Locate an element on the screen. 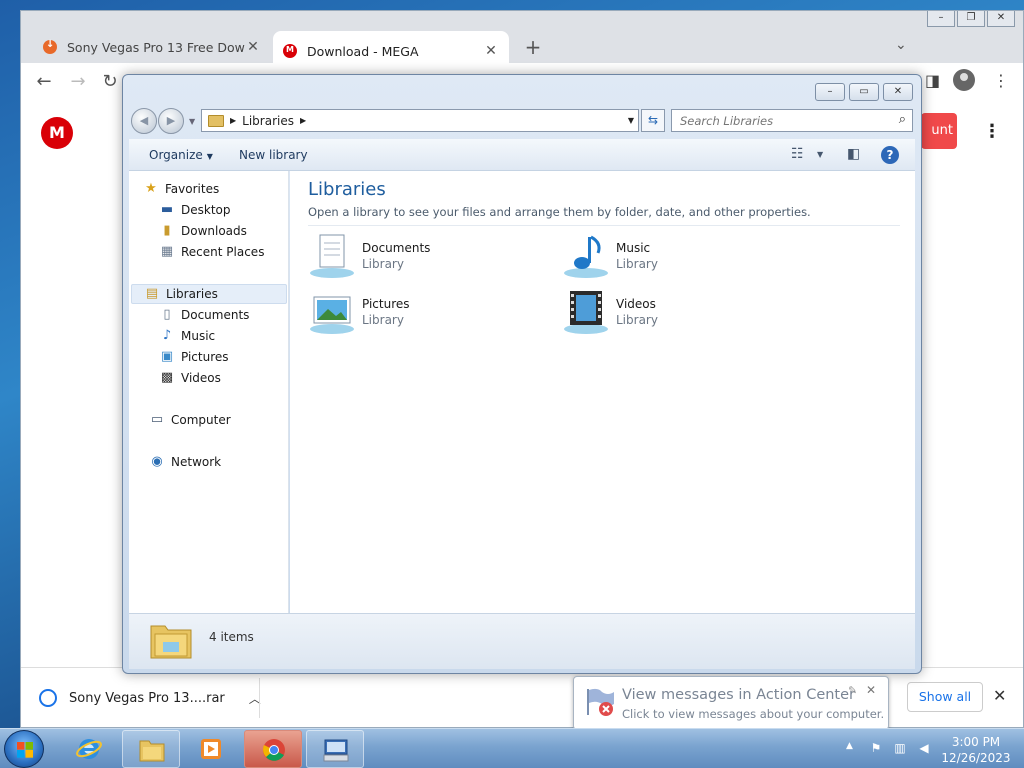 The height and width of the screenshot is (768, 1024). forward-arrow-icon: → is located at coordinates (78, 81).